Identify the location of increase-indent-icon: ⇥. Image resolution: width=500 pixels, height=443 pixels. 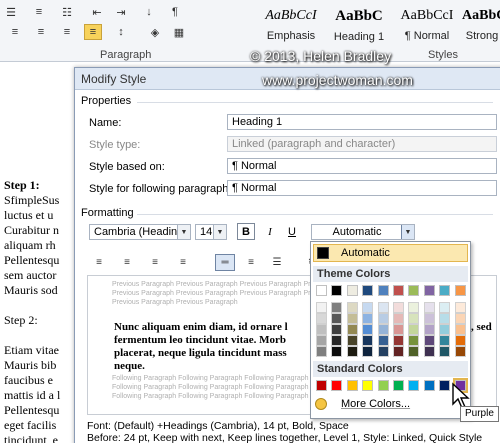
(121, 12).